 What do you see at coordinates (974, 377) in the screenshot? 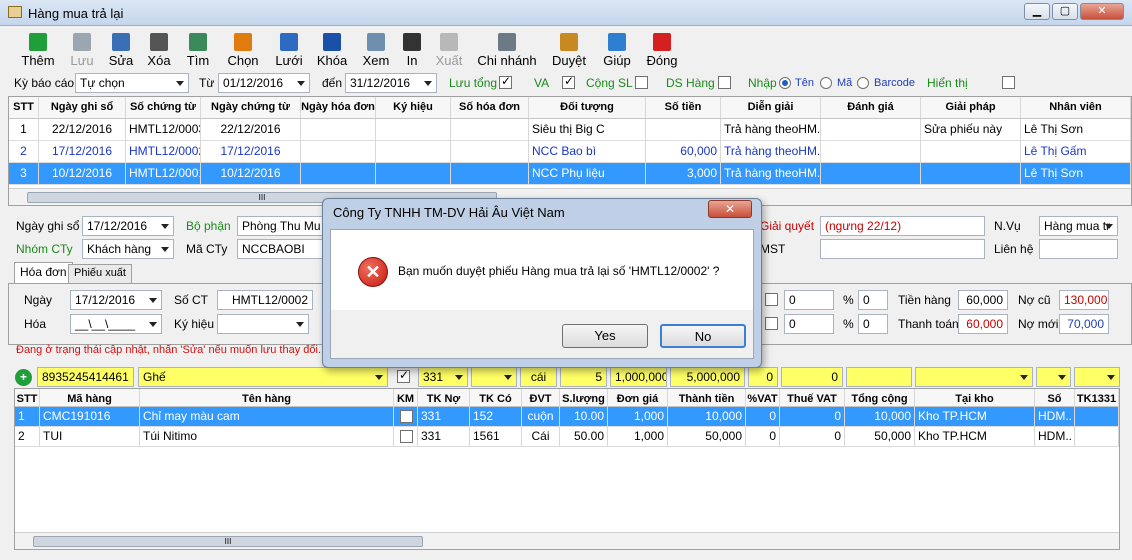
I see `tai-kho-select` at bounding box center [974, 377].